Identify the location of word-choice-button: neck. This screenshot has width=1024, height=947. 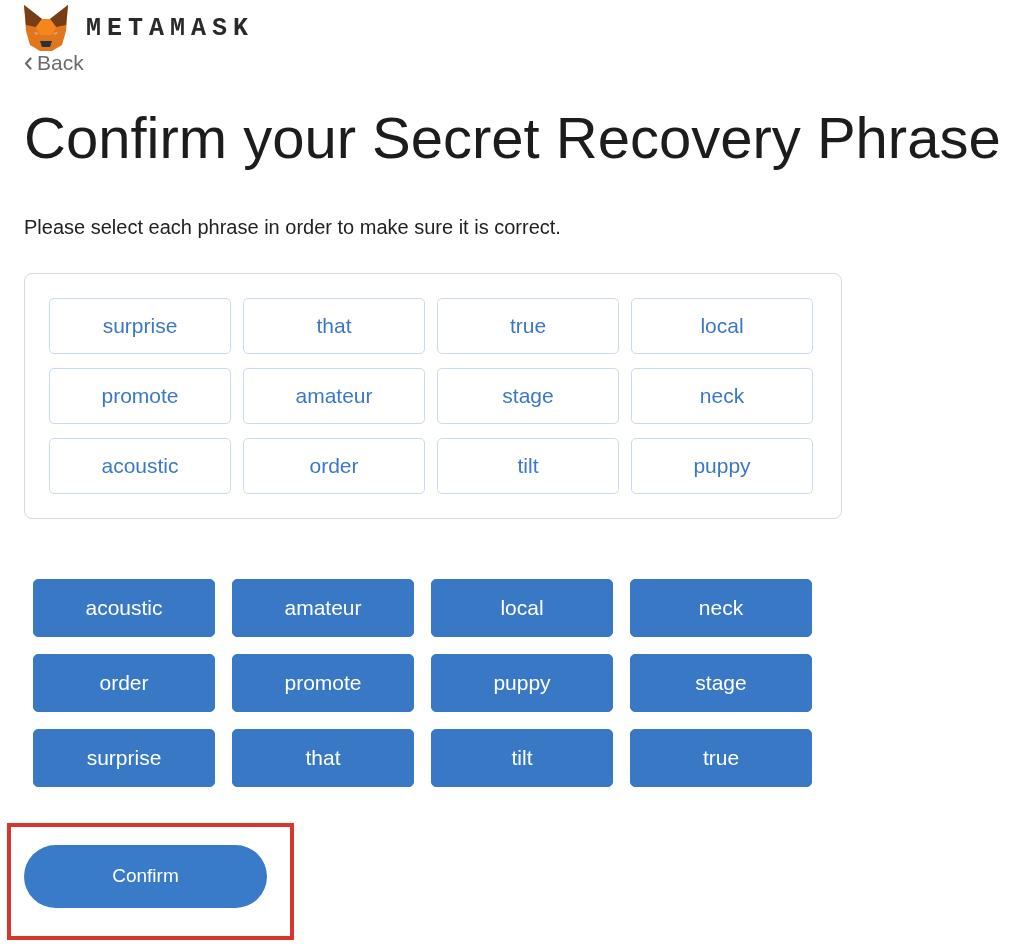
(721, 607).